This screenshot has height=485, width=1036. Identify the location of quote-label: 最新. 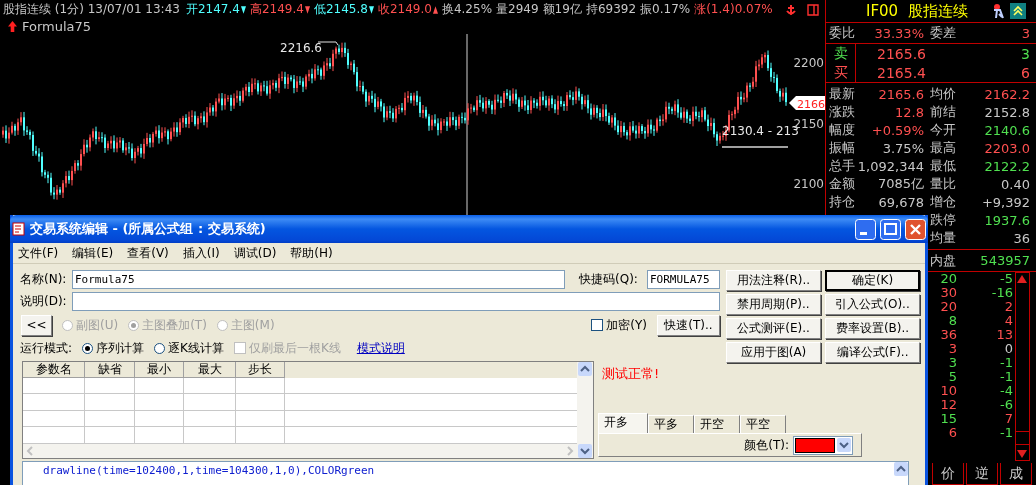
(842, 94).